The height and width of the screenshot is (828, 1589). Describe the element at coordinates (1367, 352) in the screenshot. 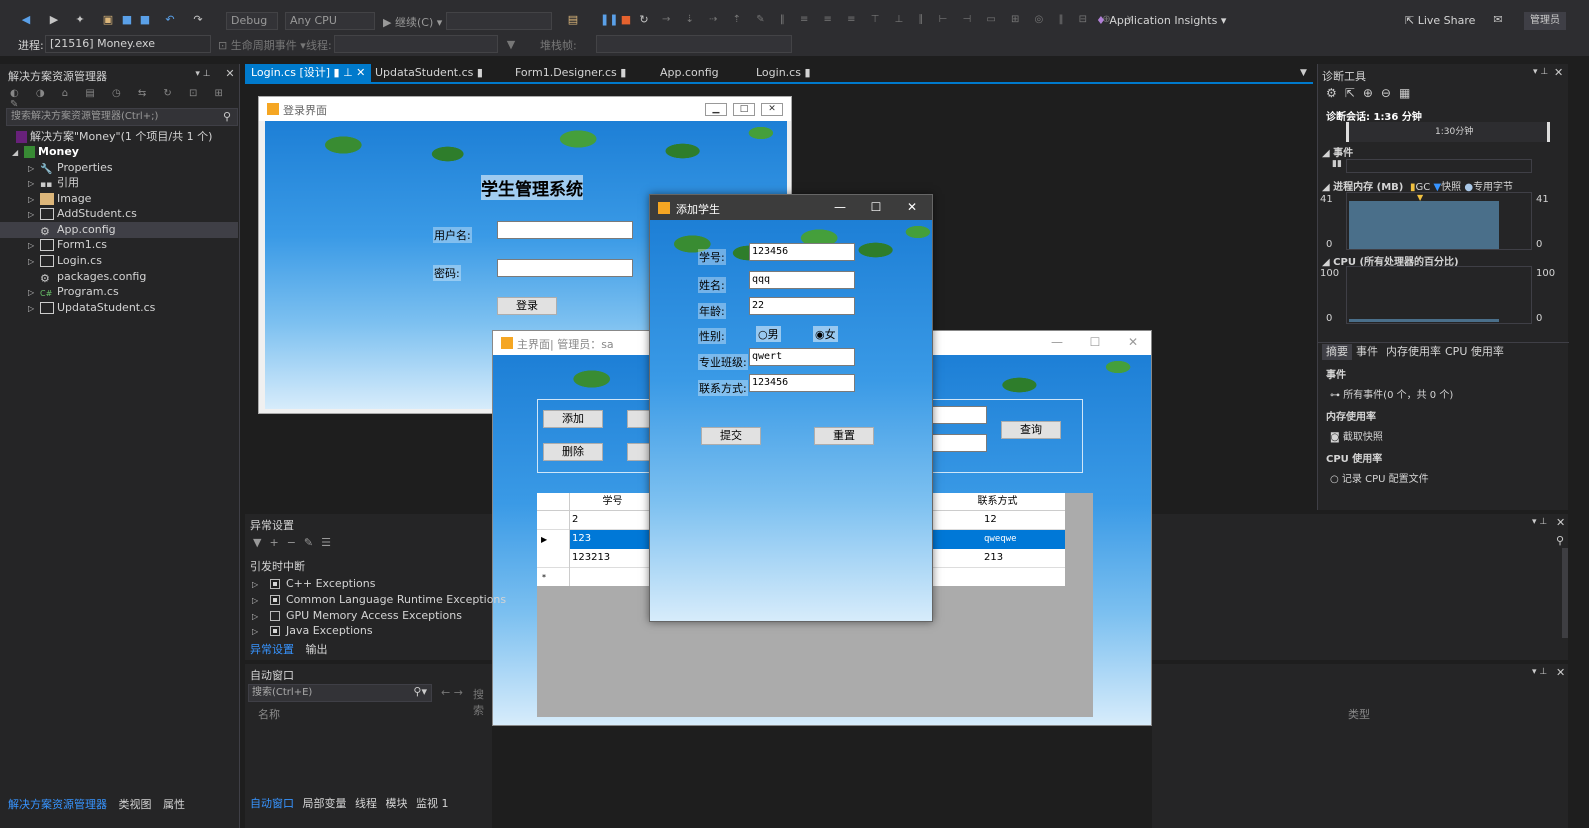

I see `tab-events: 事件` at that location.